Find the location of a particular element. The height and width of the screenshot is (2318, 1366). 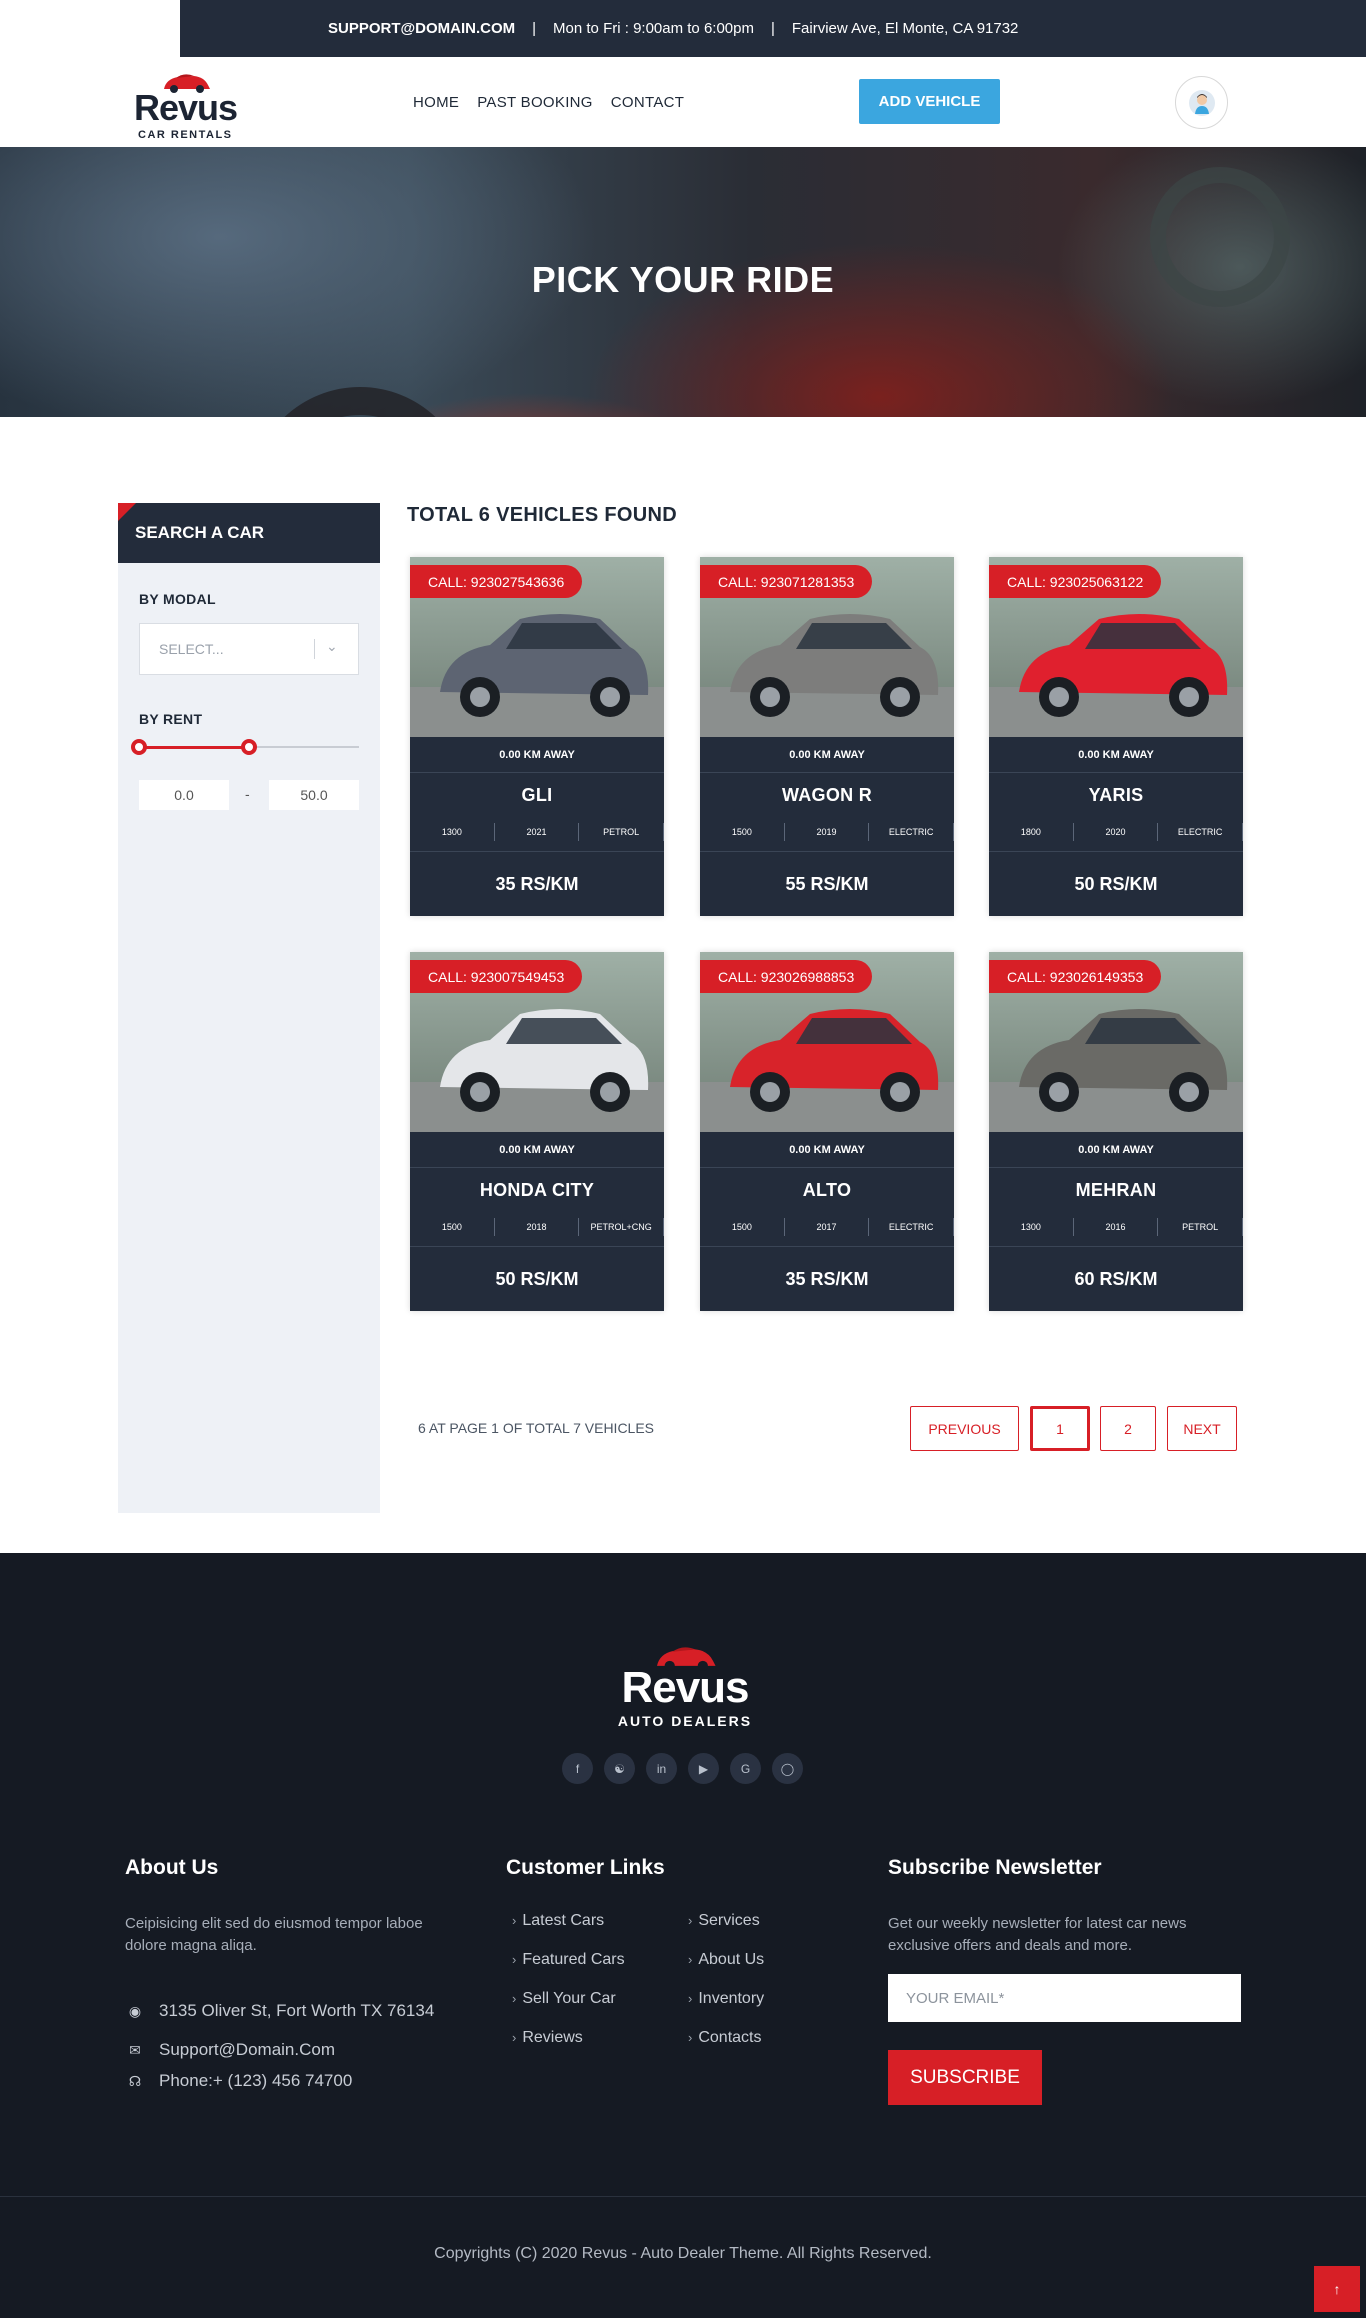

vehicle-specs: 1300 2021 PETROL is located at coordinates (537, 832).